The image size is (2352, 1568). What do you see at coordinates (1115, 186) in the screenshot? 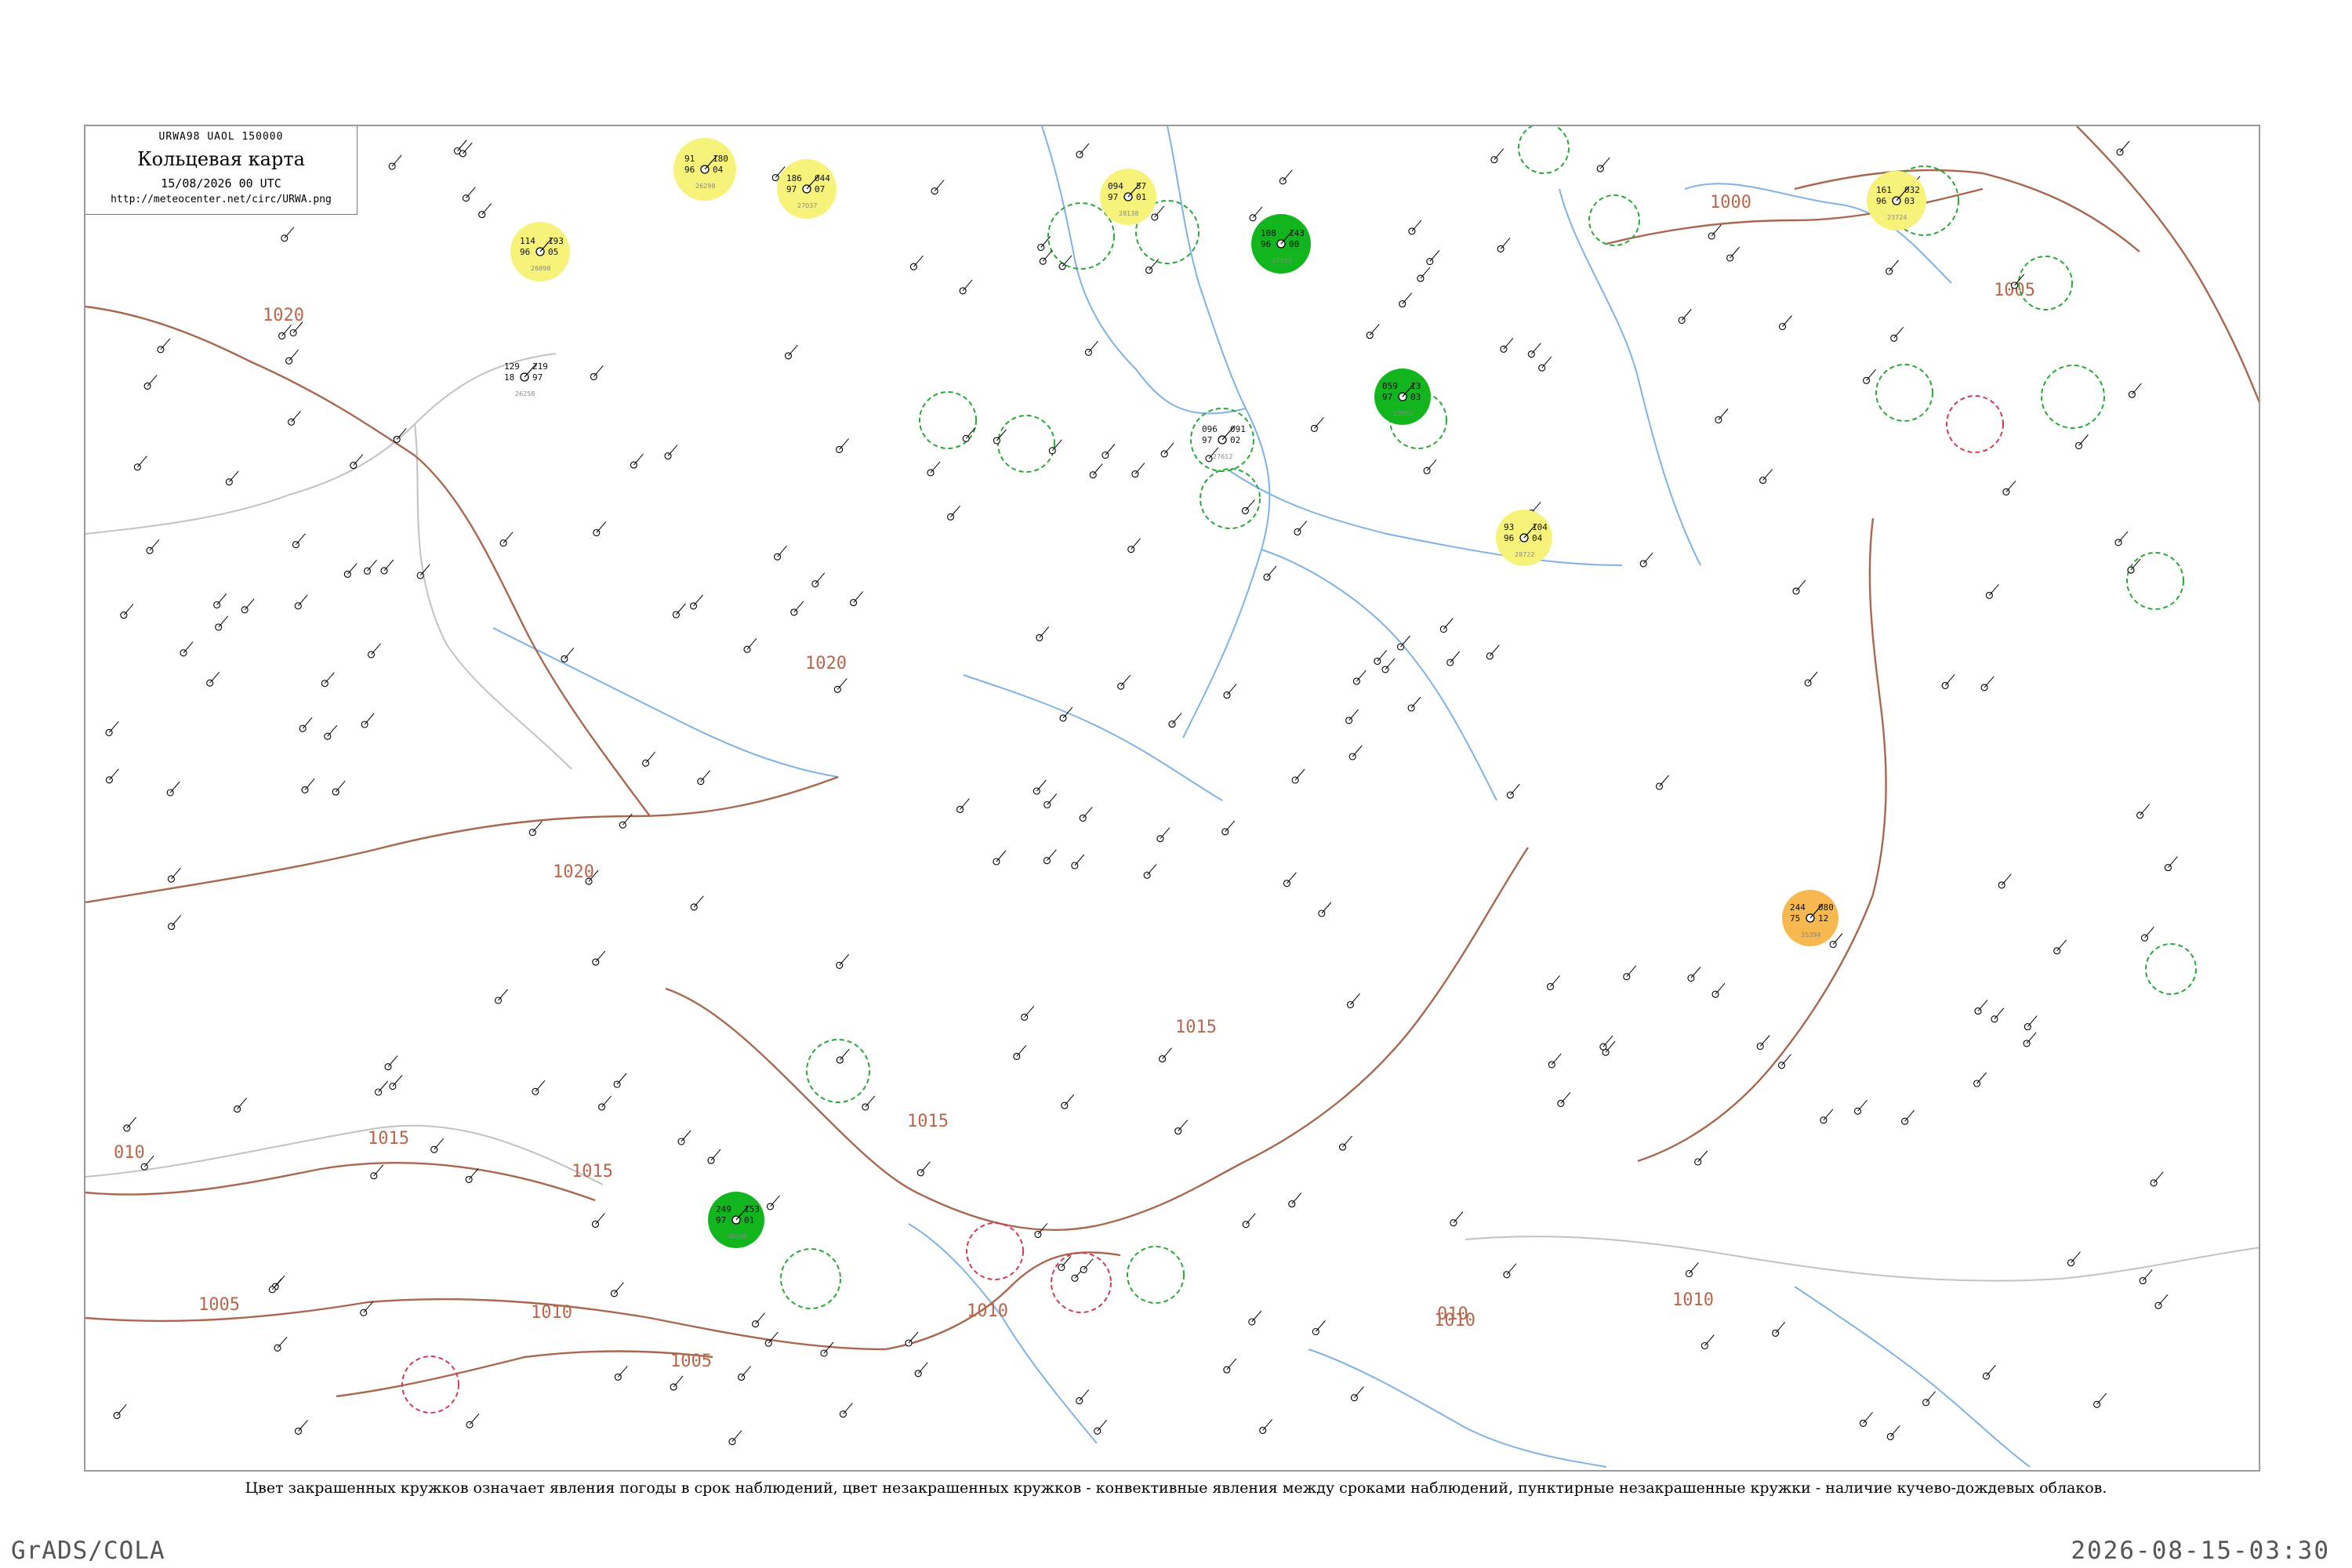
I see `station-pres: 094` at bounding box center [1115, 186].